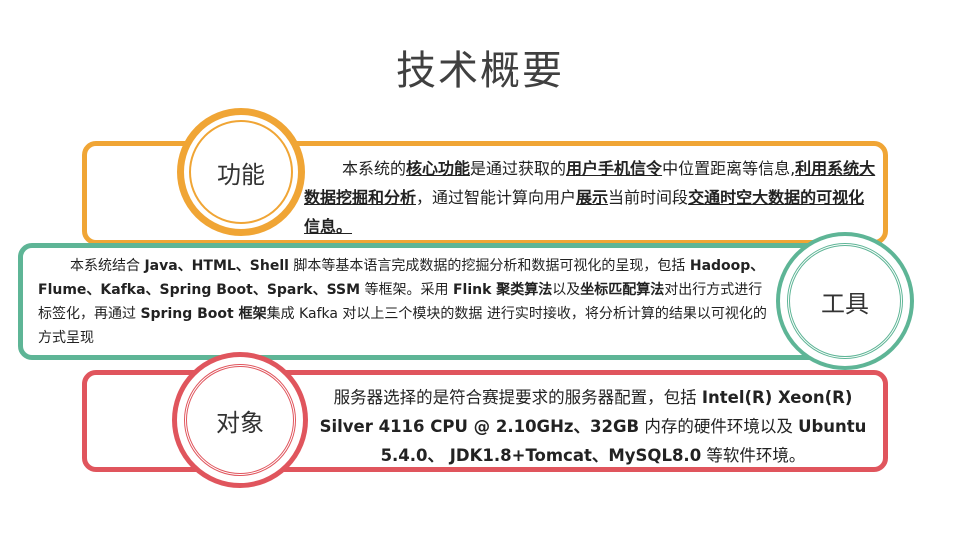 Image resolution: width=960 pixels, height=540 pixels. I want to click on function-badge-ring: 功能, so click(241, 172).